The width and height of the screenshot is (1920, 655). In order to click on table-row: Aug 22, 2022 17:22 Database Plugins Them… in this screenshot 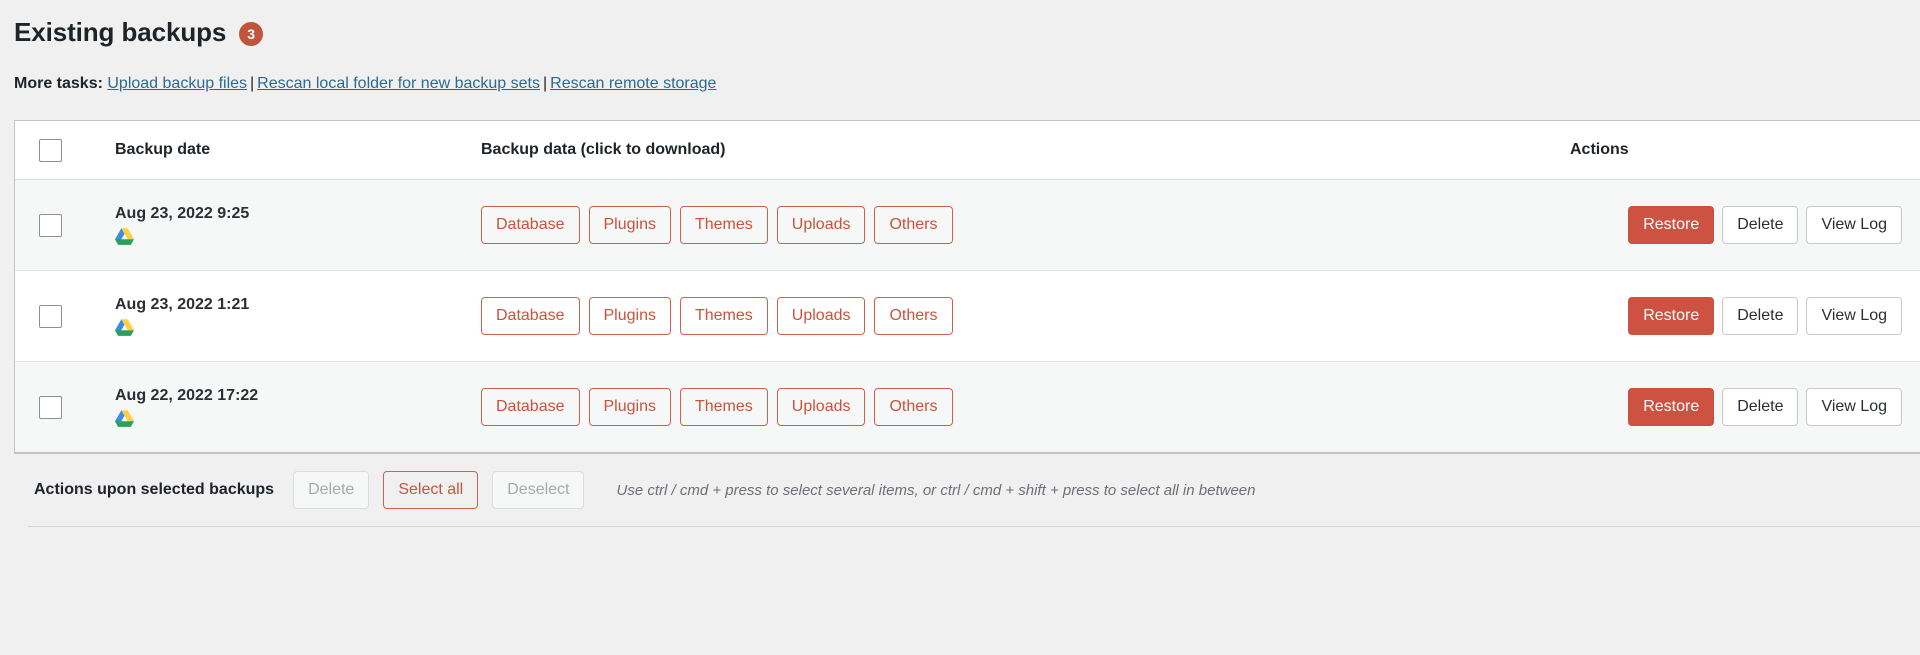, I will do `click(967, 408)`.